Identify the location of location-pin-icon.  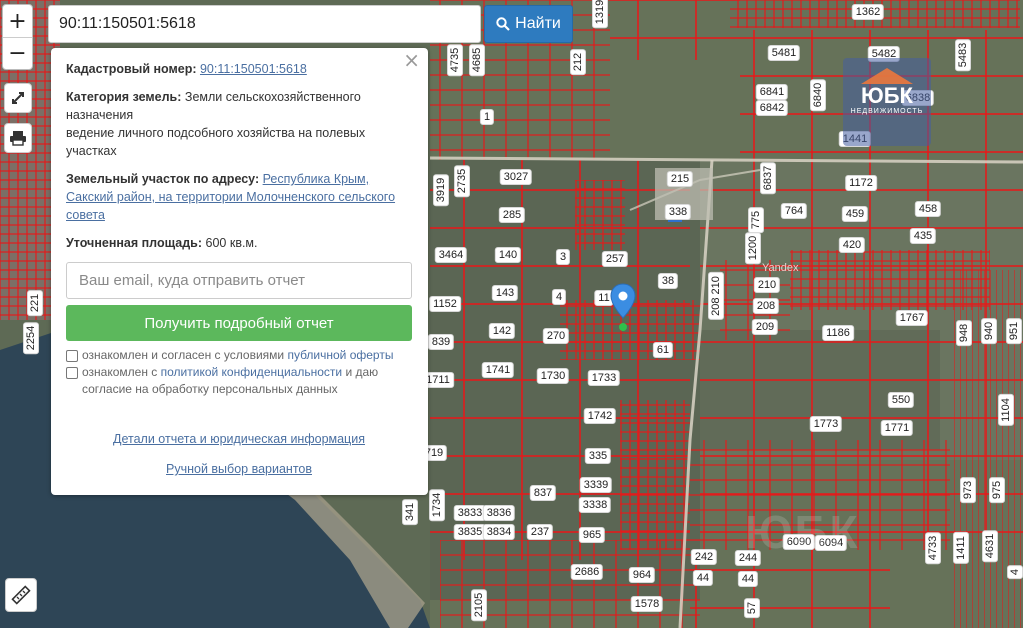
(623, 308).